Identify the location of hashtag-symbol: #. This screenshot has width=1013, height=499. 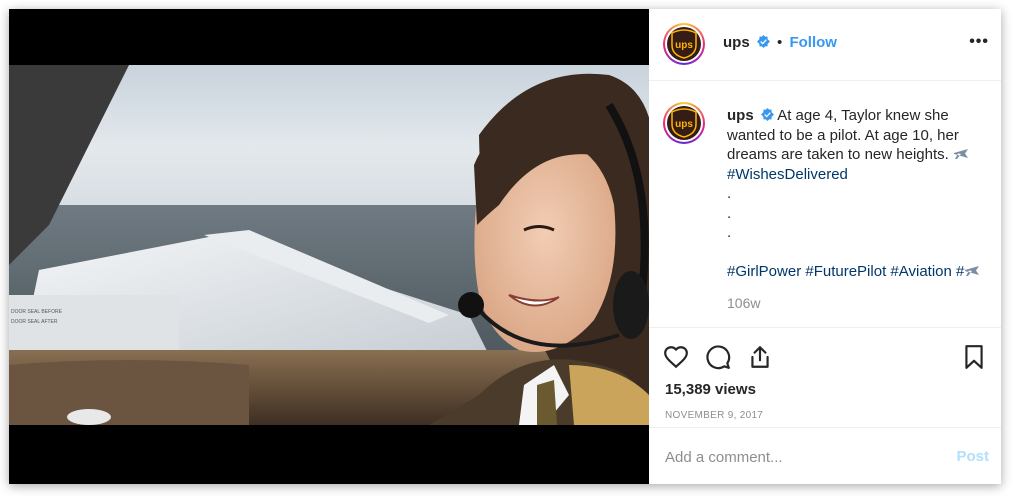
(960, 271).